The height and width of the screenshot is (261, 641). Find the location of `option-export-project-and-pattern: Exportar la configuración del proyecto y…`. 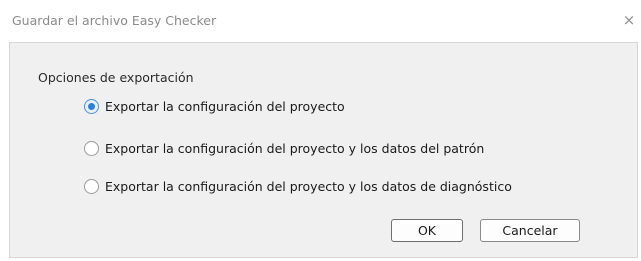

option-export-project-and-pattern: Exportar la configuración del proyecto y… is located at coordinates (284, 148).